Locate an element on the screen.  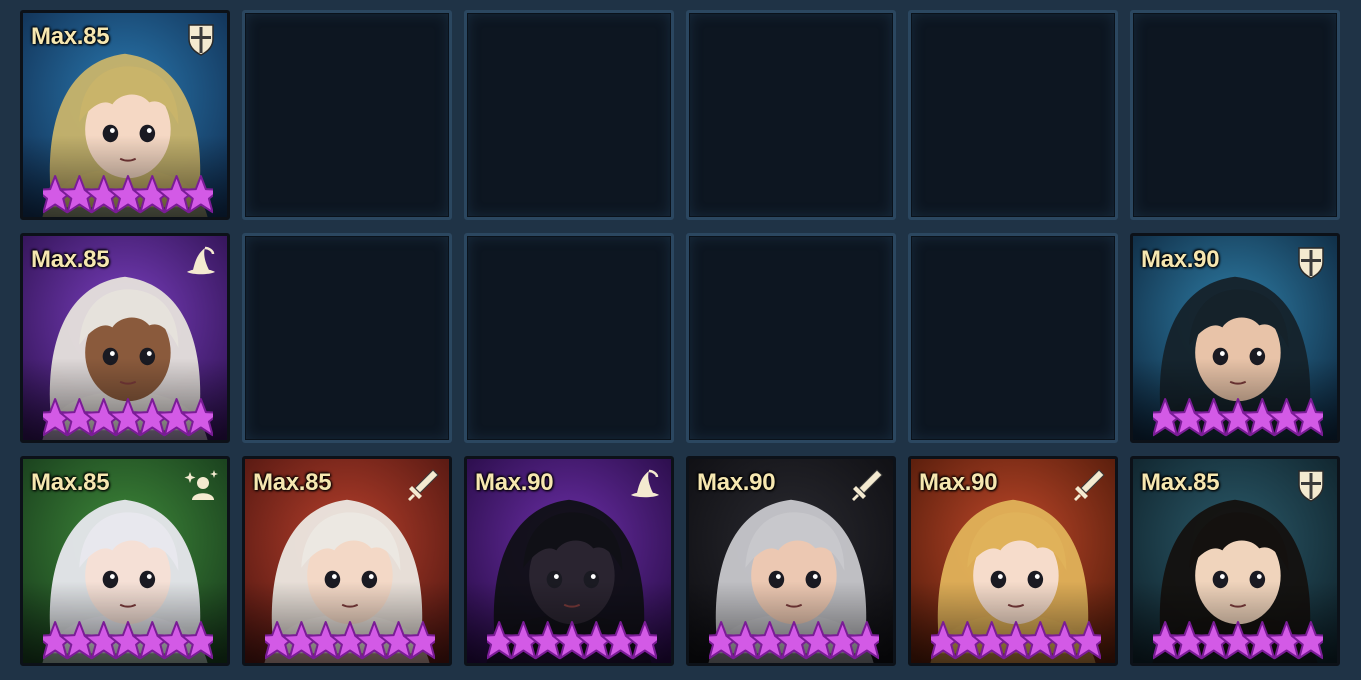
hero-slot-12: Max.90 is located at coordinates (1235, 338).